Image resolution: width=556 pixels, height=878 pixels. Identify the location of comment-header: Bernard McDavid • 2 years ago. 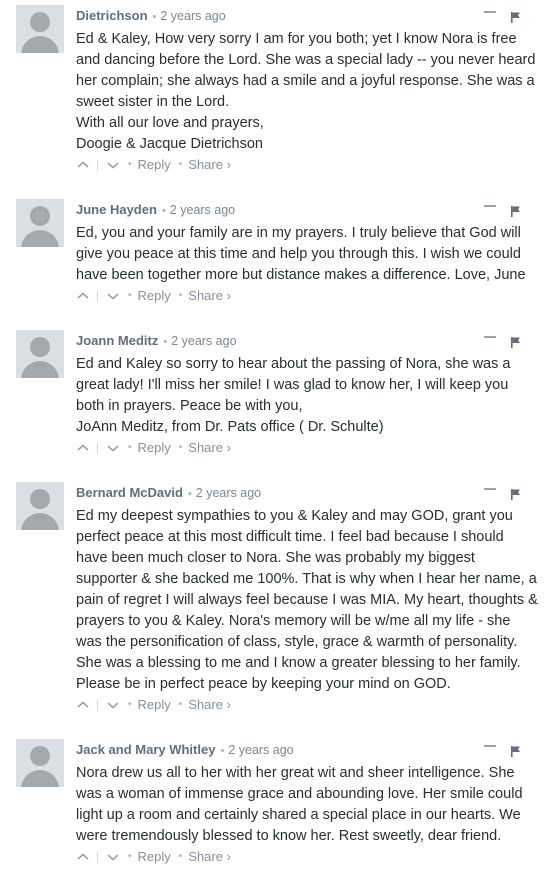
(168, 493).